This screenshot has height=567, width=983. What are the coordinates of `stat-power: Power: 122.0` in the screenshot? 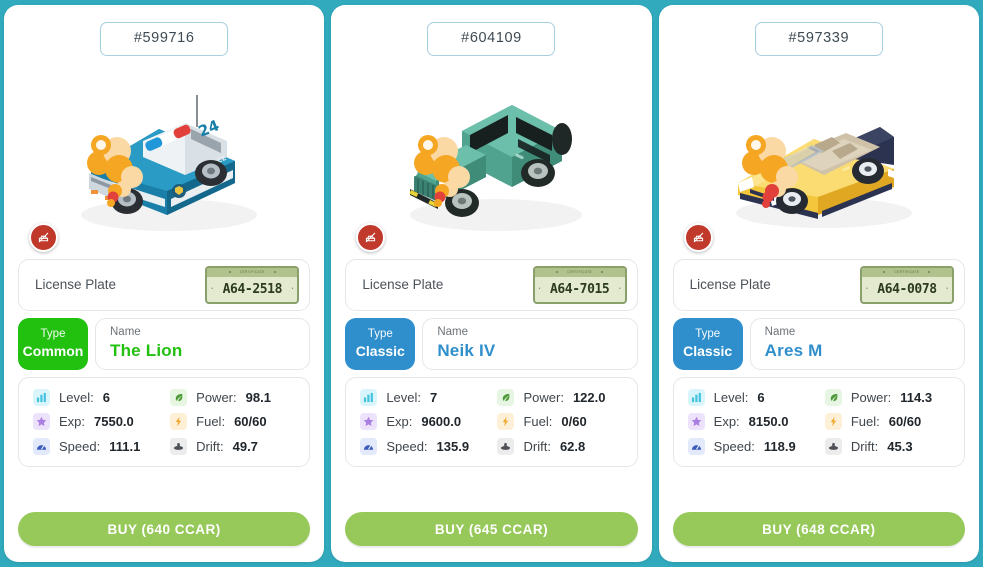 It's located at (563, 397).